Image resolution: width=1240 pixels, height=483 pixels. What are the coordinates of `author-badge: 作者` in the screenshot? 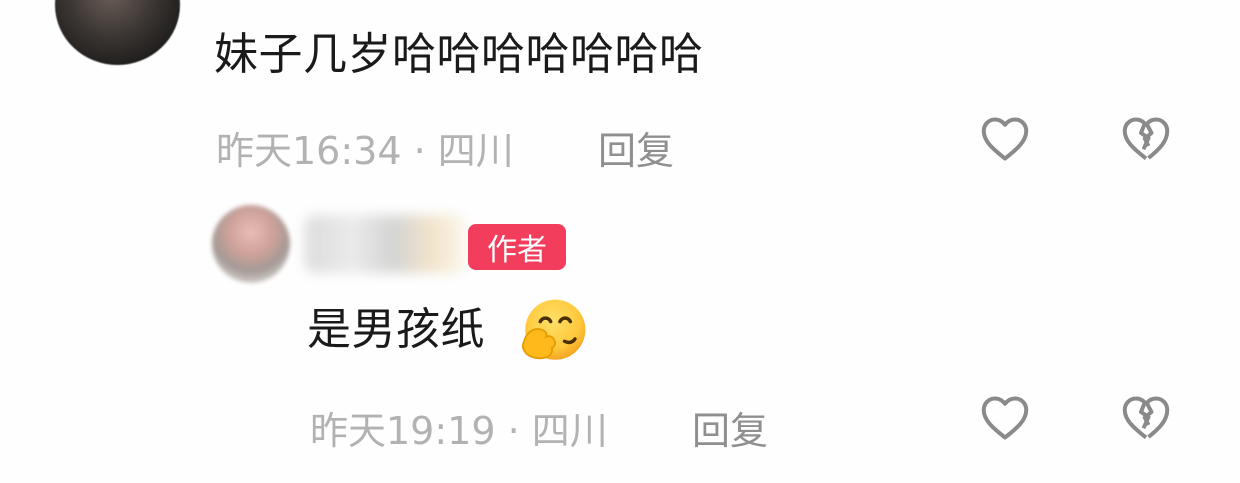 It's located at (517, 247).